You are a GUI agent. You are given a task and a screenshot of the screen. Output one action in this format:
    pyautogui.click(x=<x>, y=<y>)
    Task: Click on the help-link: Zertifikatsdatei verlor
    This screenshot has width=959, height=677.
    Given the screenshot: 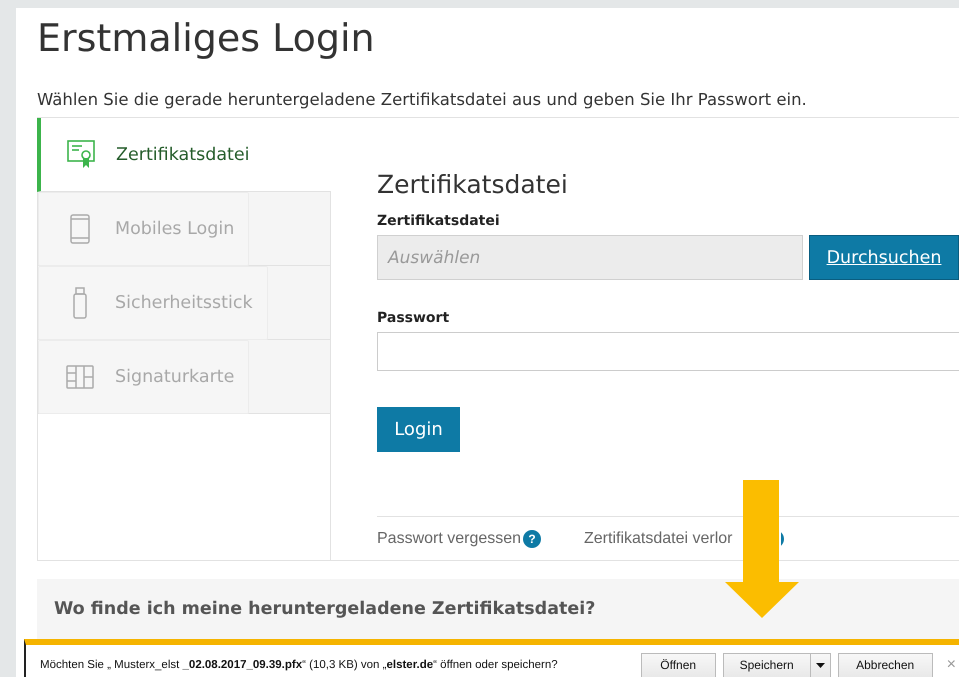 What is the action you would take?
    pyautogui.click(x=658, y=539)
    